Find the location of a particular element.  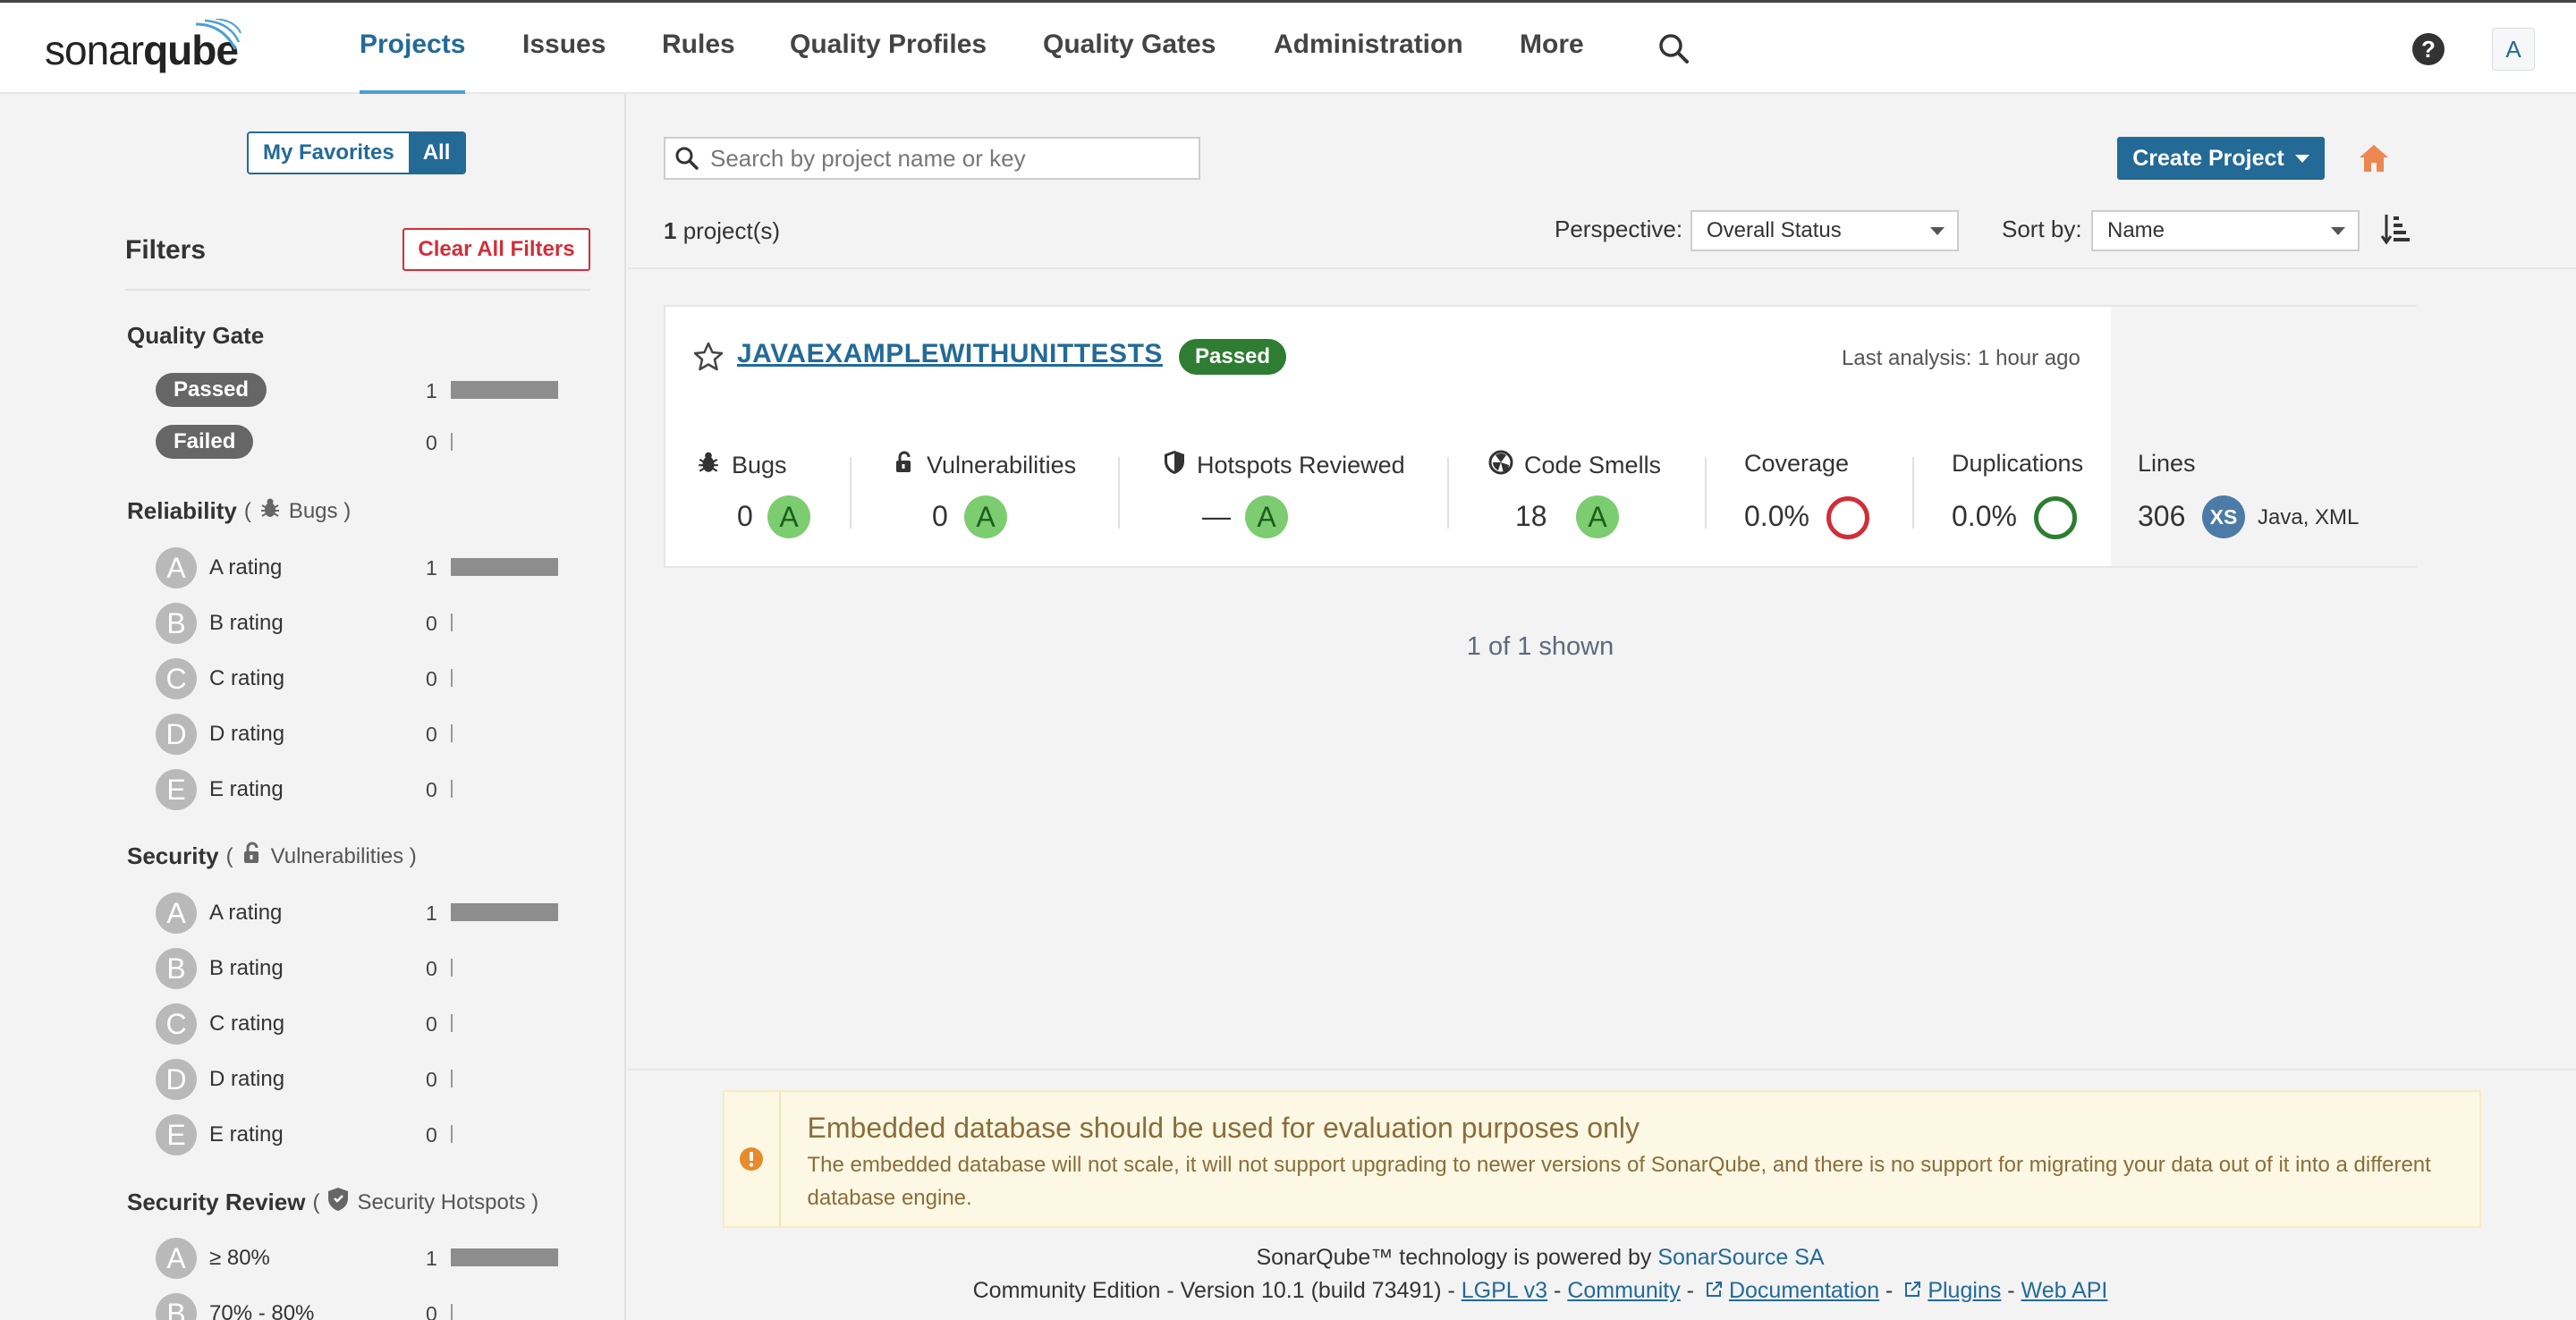

create-project-label: Create Project is located at coordinates (2208, 158).